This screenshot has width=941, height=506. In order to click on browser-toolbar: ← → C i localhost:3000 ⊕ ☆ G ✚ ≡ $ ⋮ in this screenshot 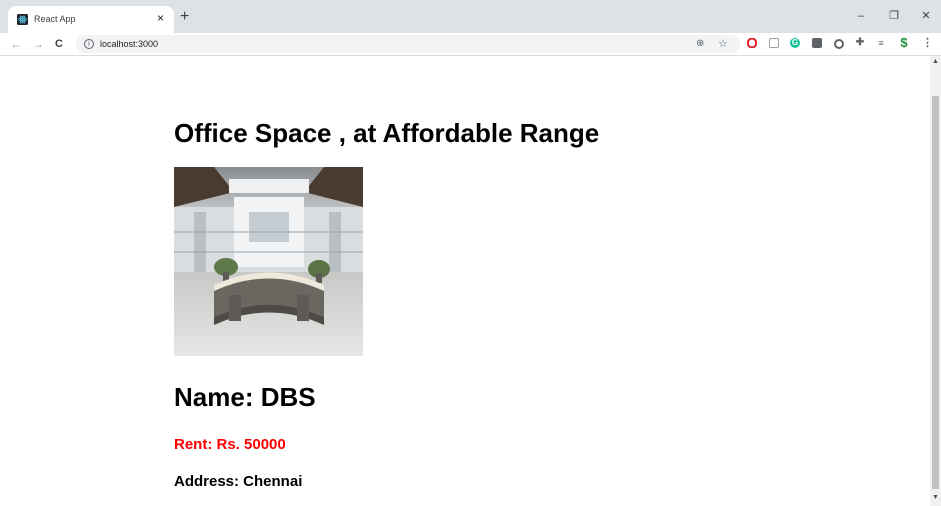, I will do `click(470, 44)`.